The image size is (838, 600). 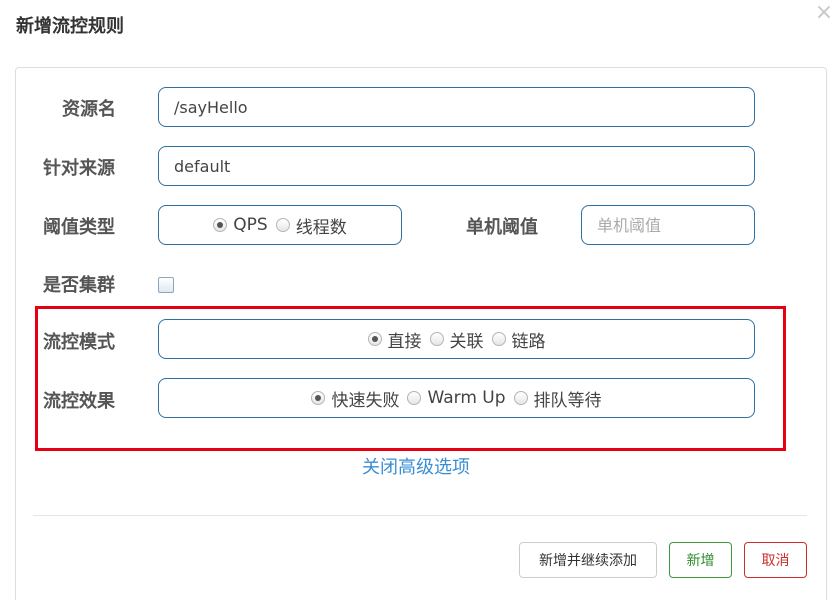 I want to click on behavior-fail-fast-option: 快速失败, so click(x=355, y=398).